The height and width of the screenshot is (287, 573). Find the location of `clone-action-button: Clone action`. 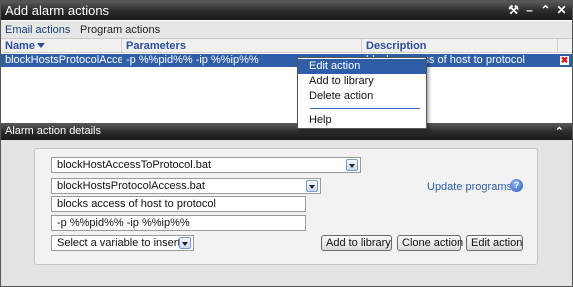

clone-action-button: Clone action is located at coordinates (430, 243).